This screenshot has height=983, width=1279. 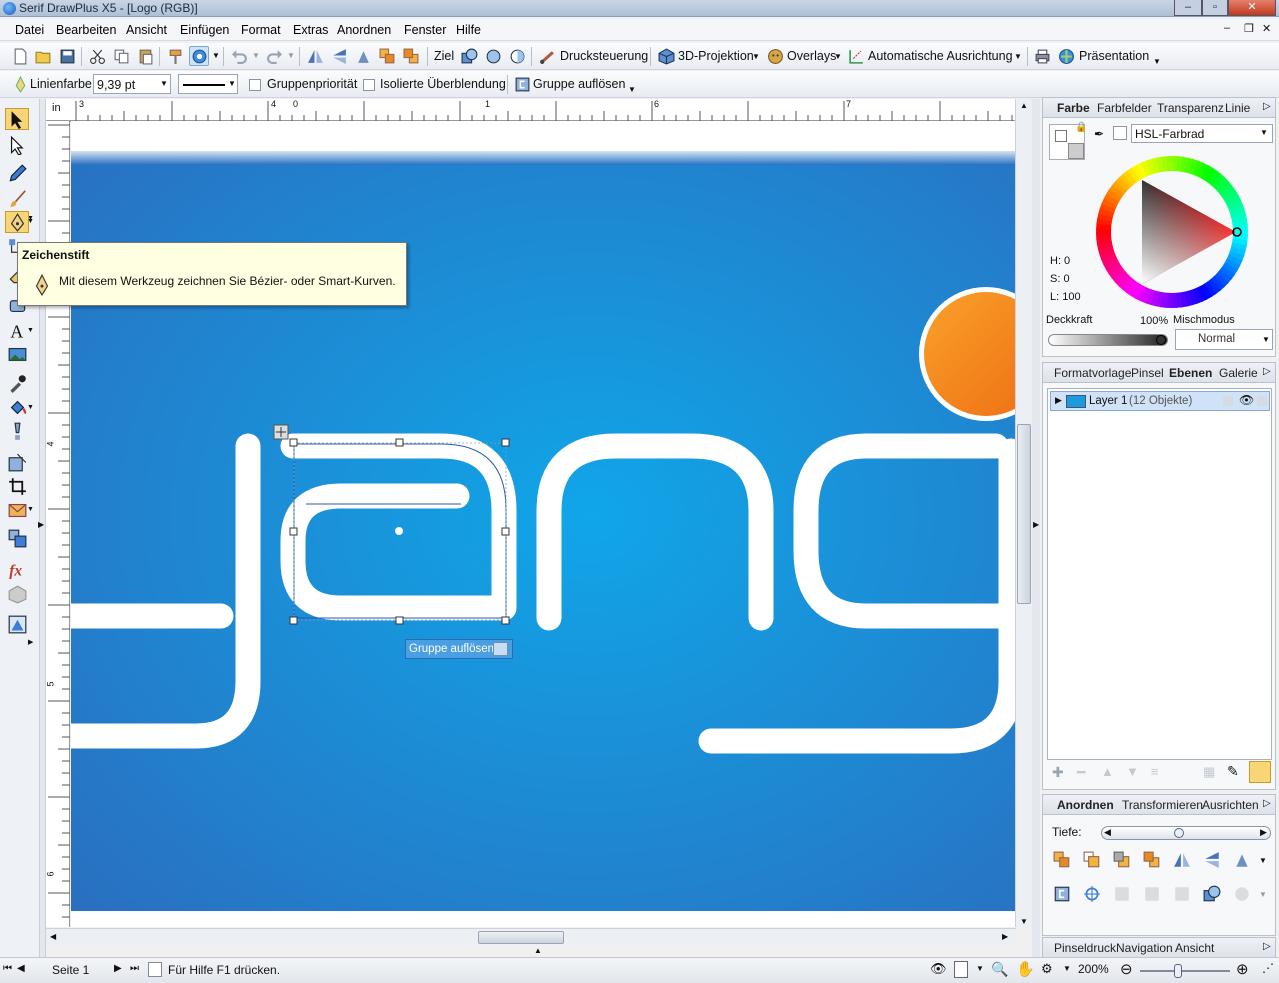 What do you see at coordinates (1093, 861) in the screenshot?
I see `forward-one-icon` at bounding box center [1093, 861].